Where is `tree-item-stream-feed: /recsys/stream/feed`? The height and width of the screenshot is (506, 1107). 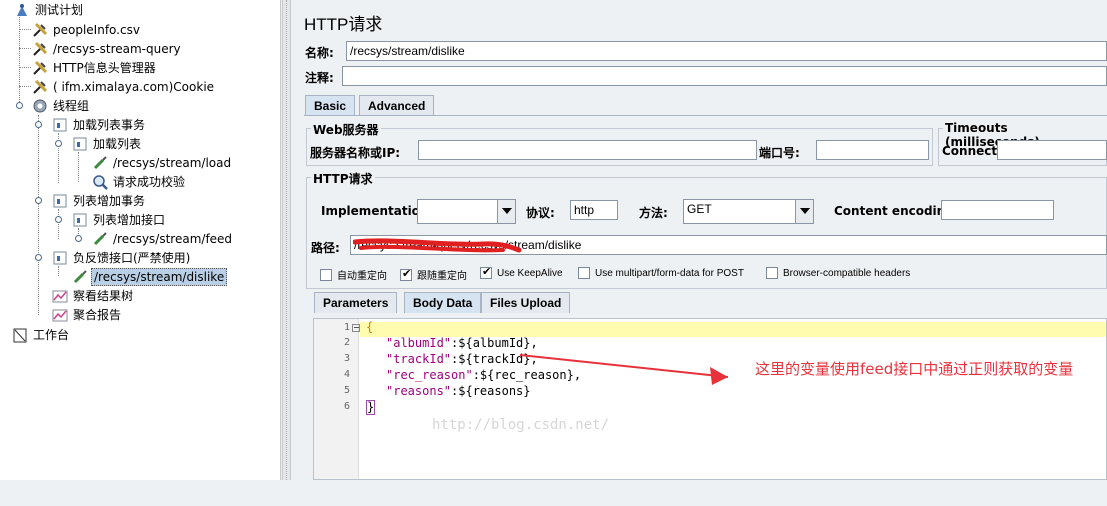
tree-item-stream-feed: /recsys/stream/feed is located at coordinates (163, 238).